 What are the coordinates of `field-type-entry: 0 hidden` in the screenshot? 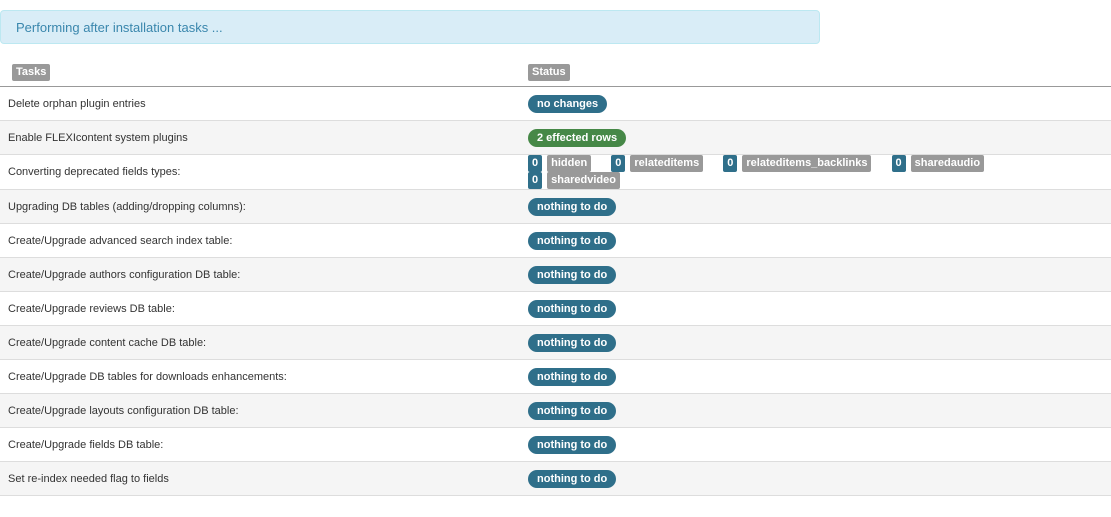 It's located at (565, 163).